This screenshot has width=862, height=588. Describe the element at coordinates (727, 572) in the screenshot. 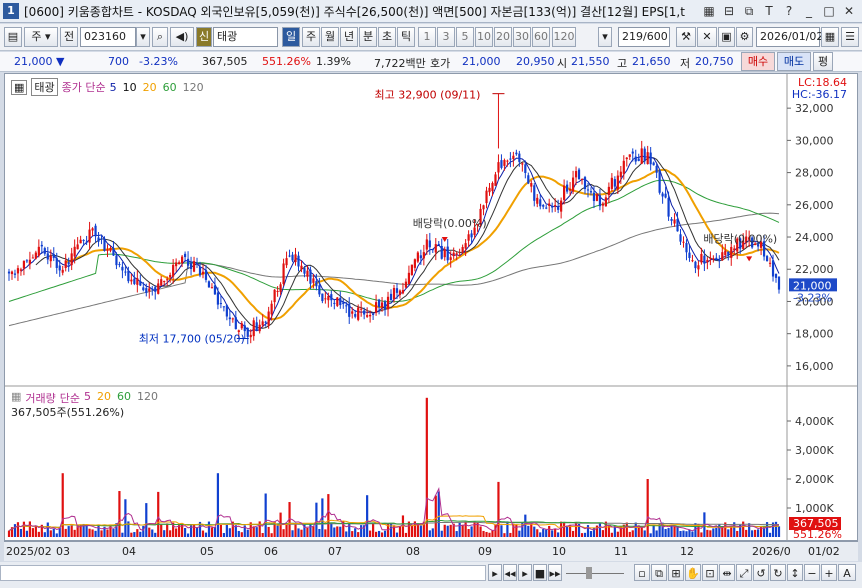

I see `measure-icon: ⇹` at that location.